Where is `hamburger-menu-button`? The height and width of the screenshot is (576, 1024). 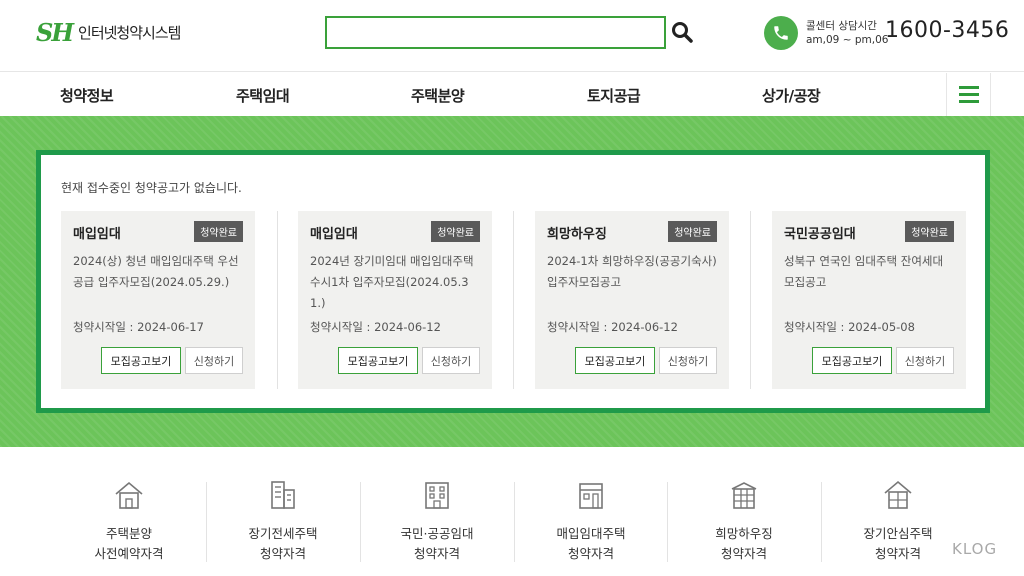 hamburger-menu-button is located at coordinates (968, 94).